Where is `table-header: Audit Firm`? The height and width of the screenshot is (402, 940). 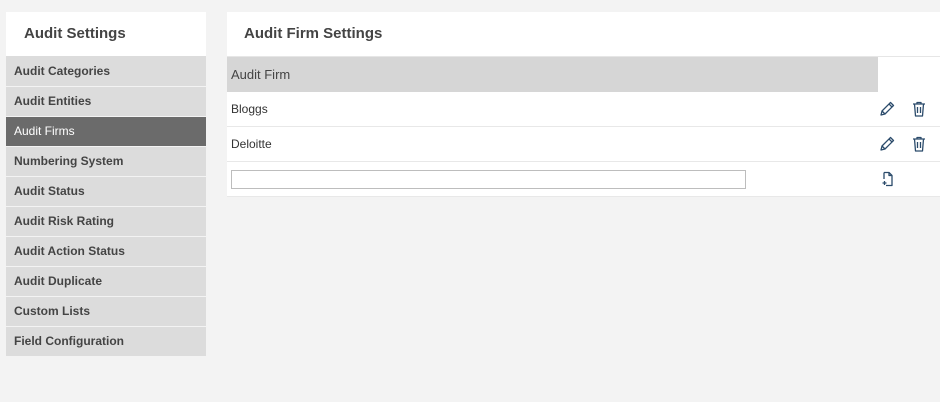
table-header: Audit Firm is located at coordinates (583, 74).